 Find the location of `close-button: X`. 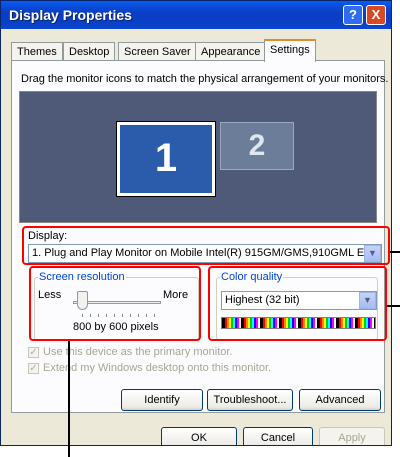

close-button: X is located at coordinates (376, 15).